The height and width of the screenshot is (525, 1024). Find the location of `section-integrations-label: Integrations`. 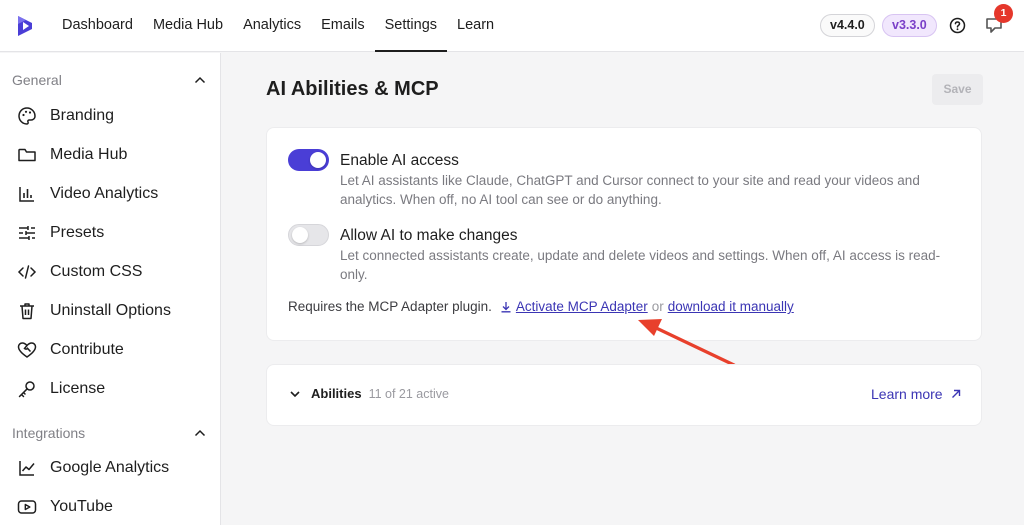

section-integrations-label: Integrations is located at coordinates (49, 433).